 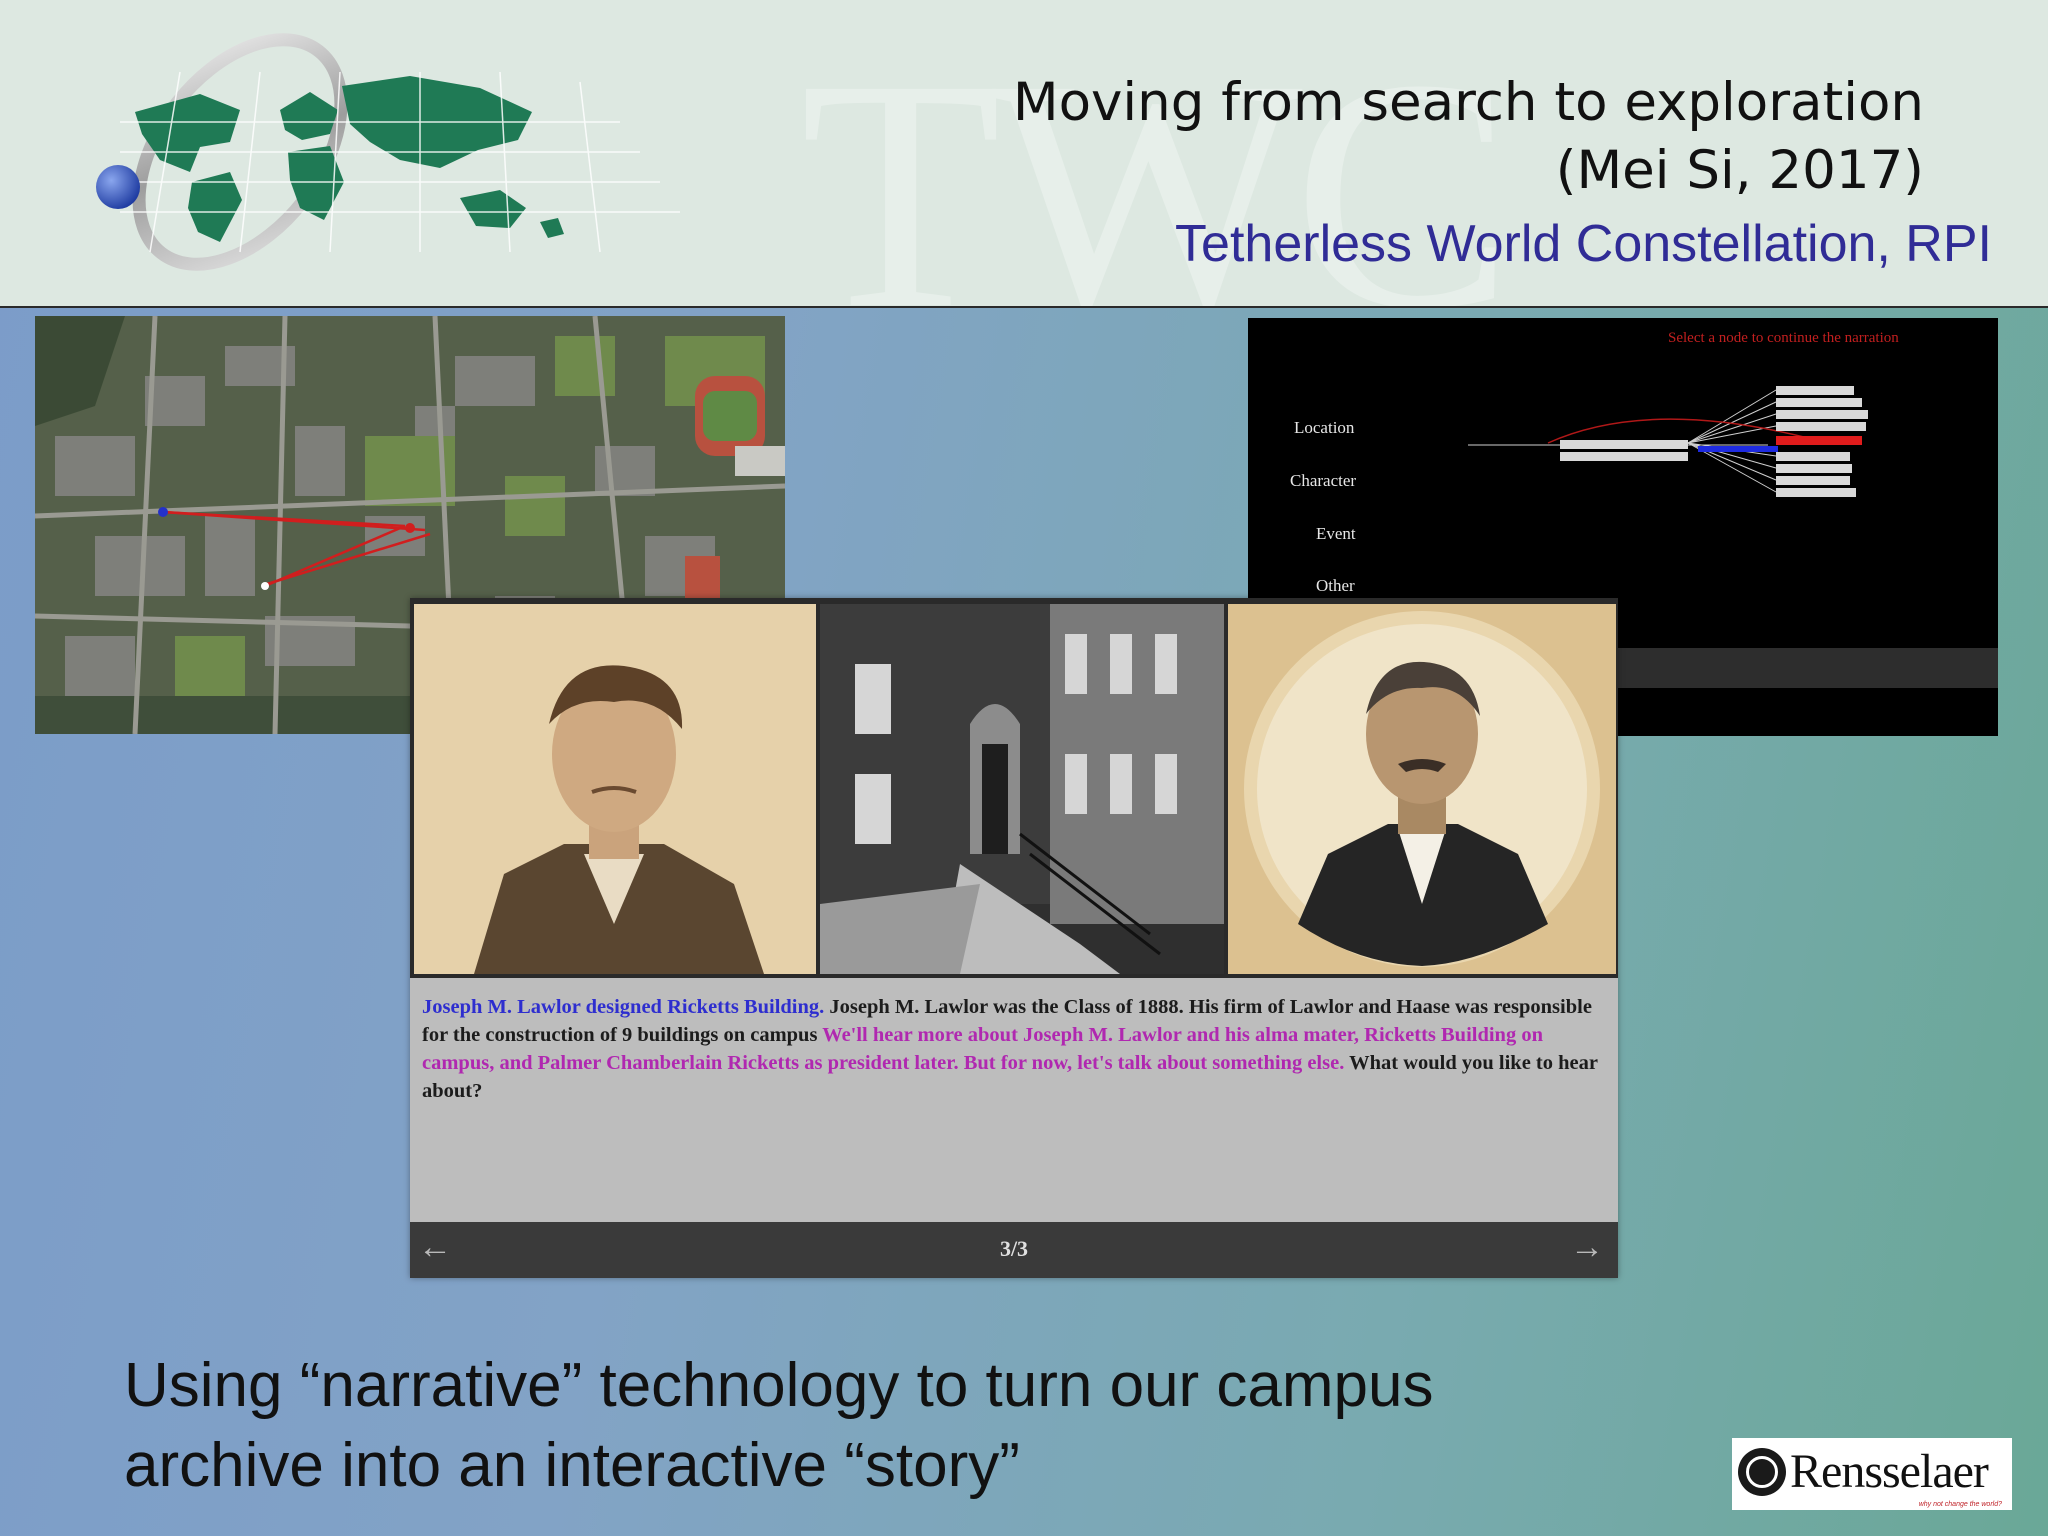 I want to click on rensselaer-tagline: why not change the world?, so click(x=1960, y=1504).